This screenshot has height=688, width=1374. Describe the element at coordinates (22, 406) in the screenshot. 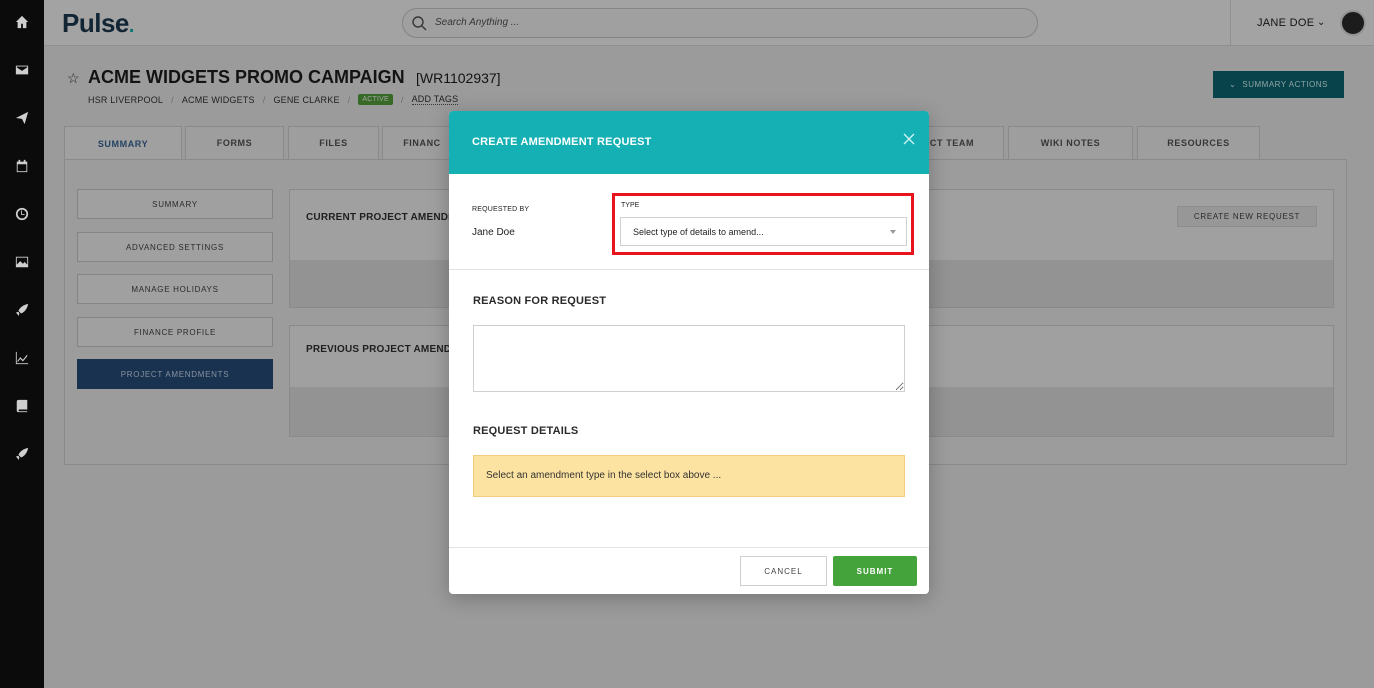

I see `book-icon` at that location.